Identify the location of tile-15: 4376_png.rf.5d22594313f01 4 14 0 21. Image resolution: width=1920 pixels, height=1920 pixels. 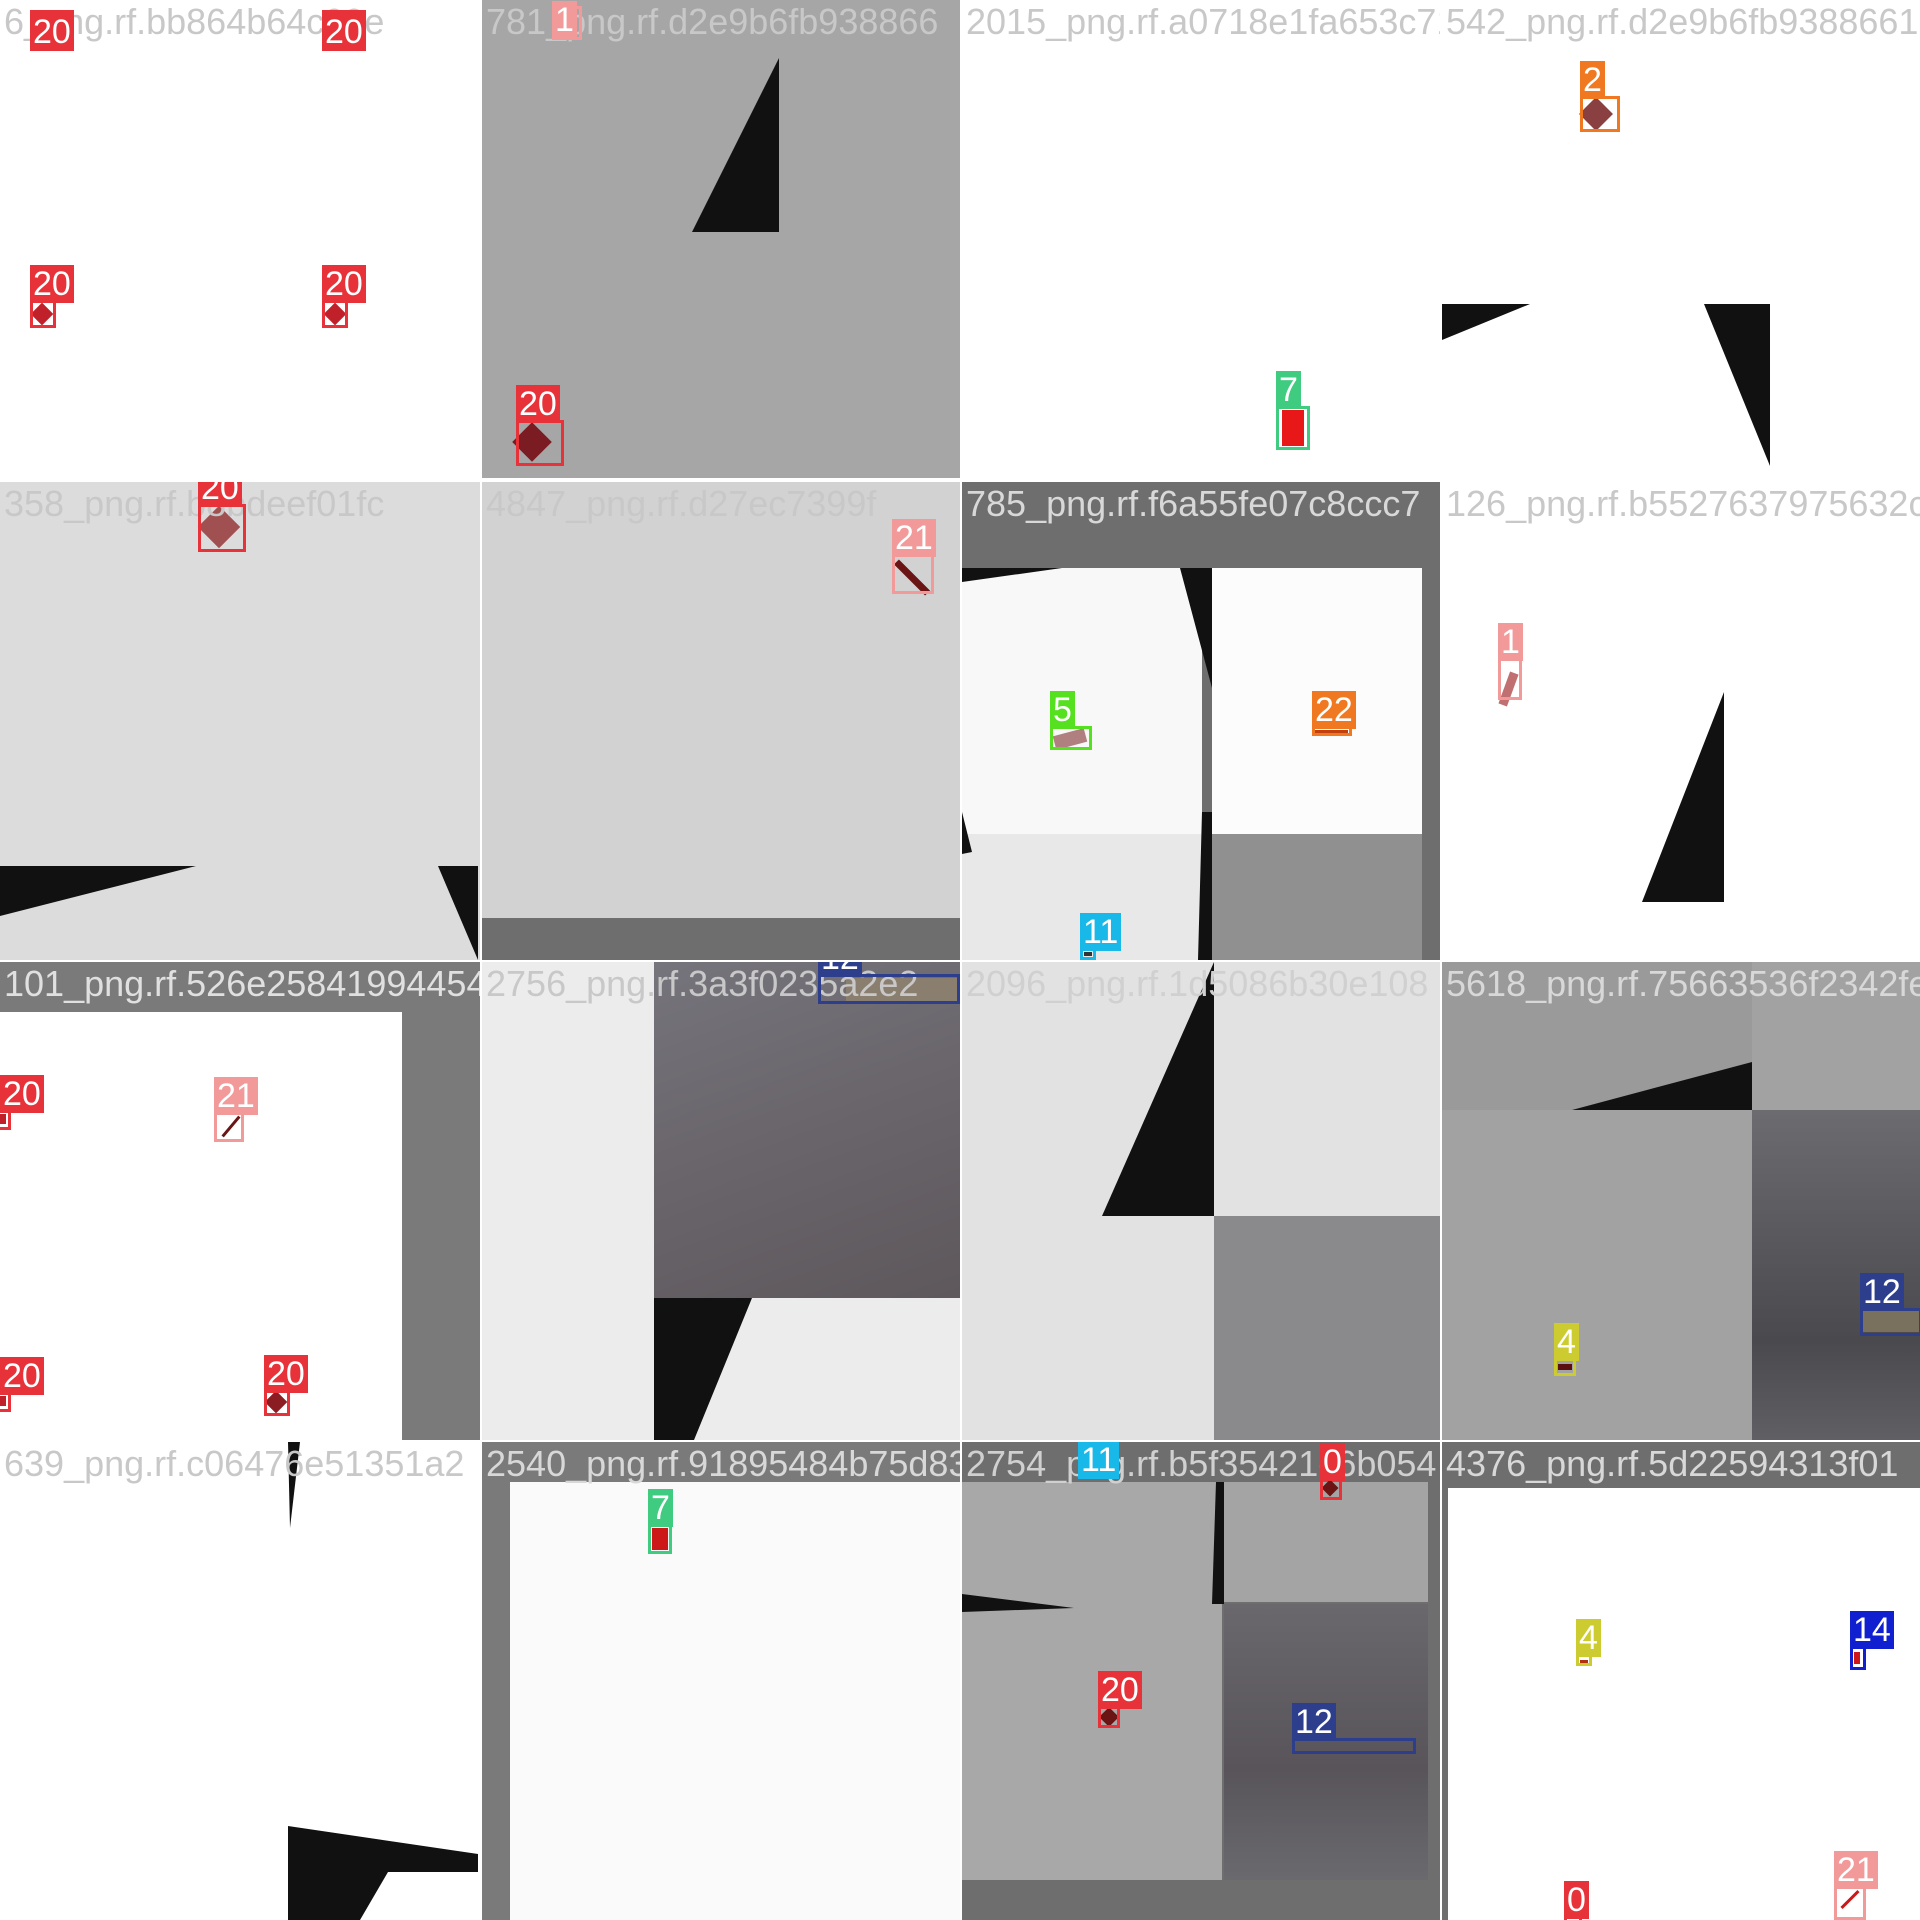
(1681, 1681).